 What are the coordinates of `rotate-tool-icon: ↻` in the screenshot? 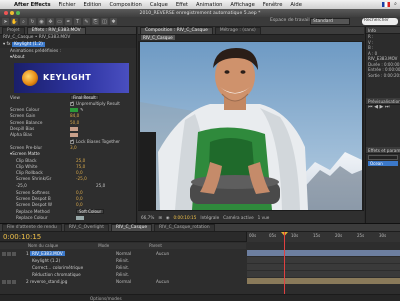 It's located at (32, 21).